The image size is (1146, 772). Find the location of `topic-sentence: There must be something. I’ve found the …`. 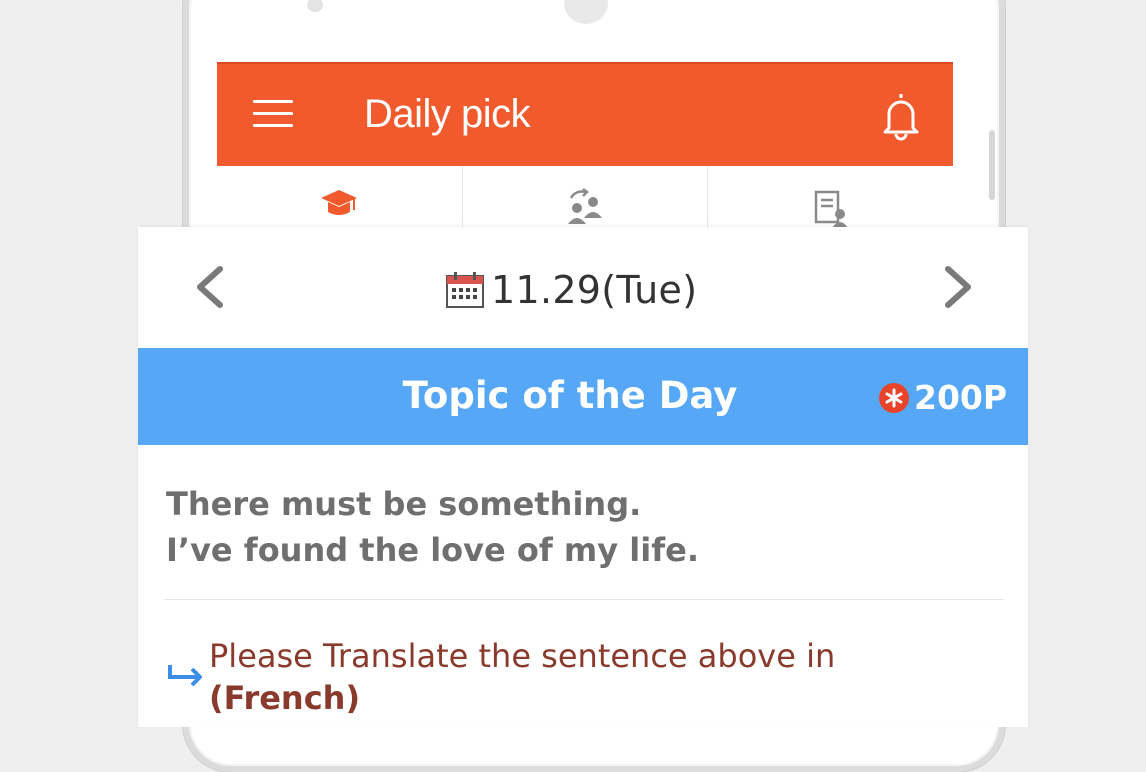

topic-sentence: There must be something. I’ve found the … is located at coordinates (432, 527).